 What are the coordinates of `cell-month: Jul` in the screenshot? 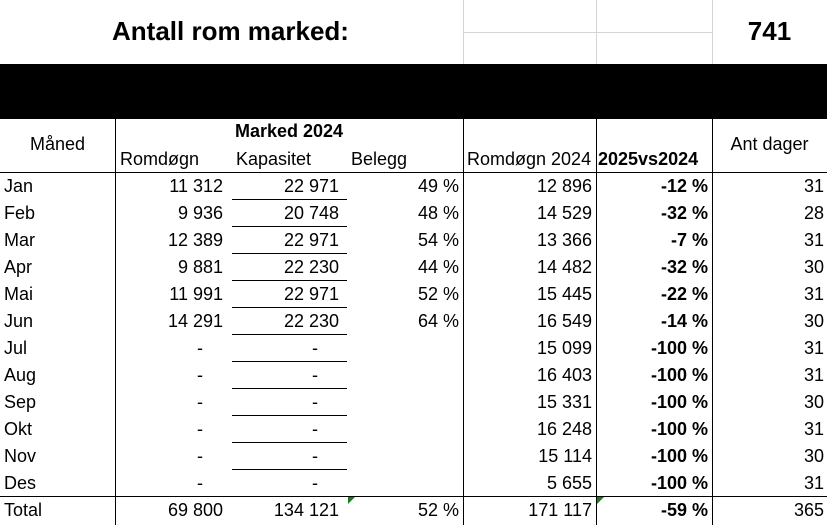 It's located at (58, 348).